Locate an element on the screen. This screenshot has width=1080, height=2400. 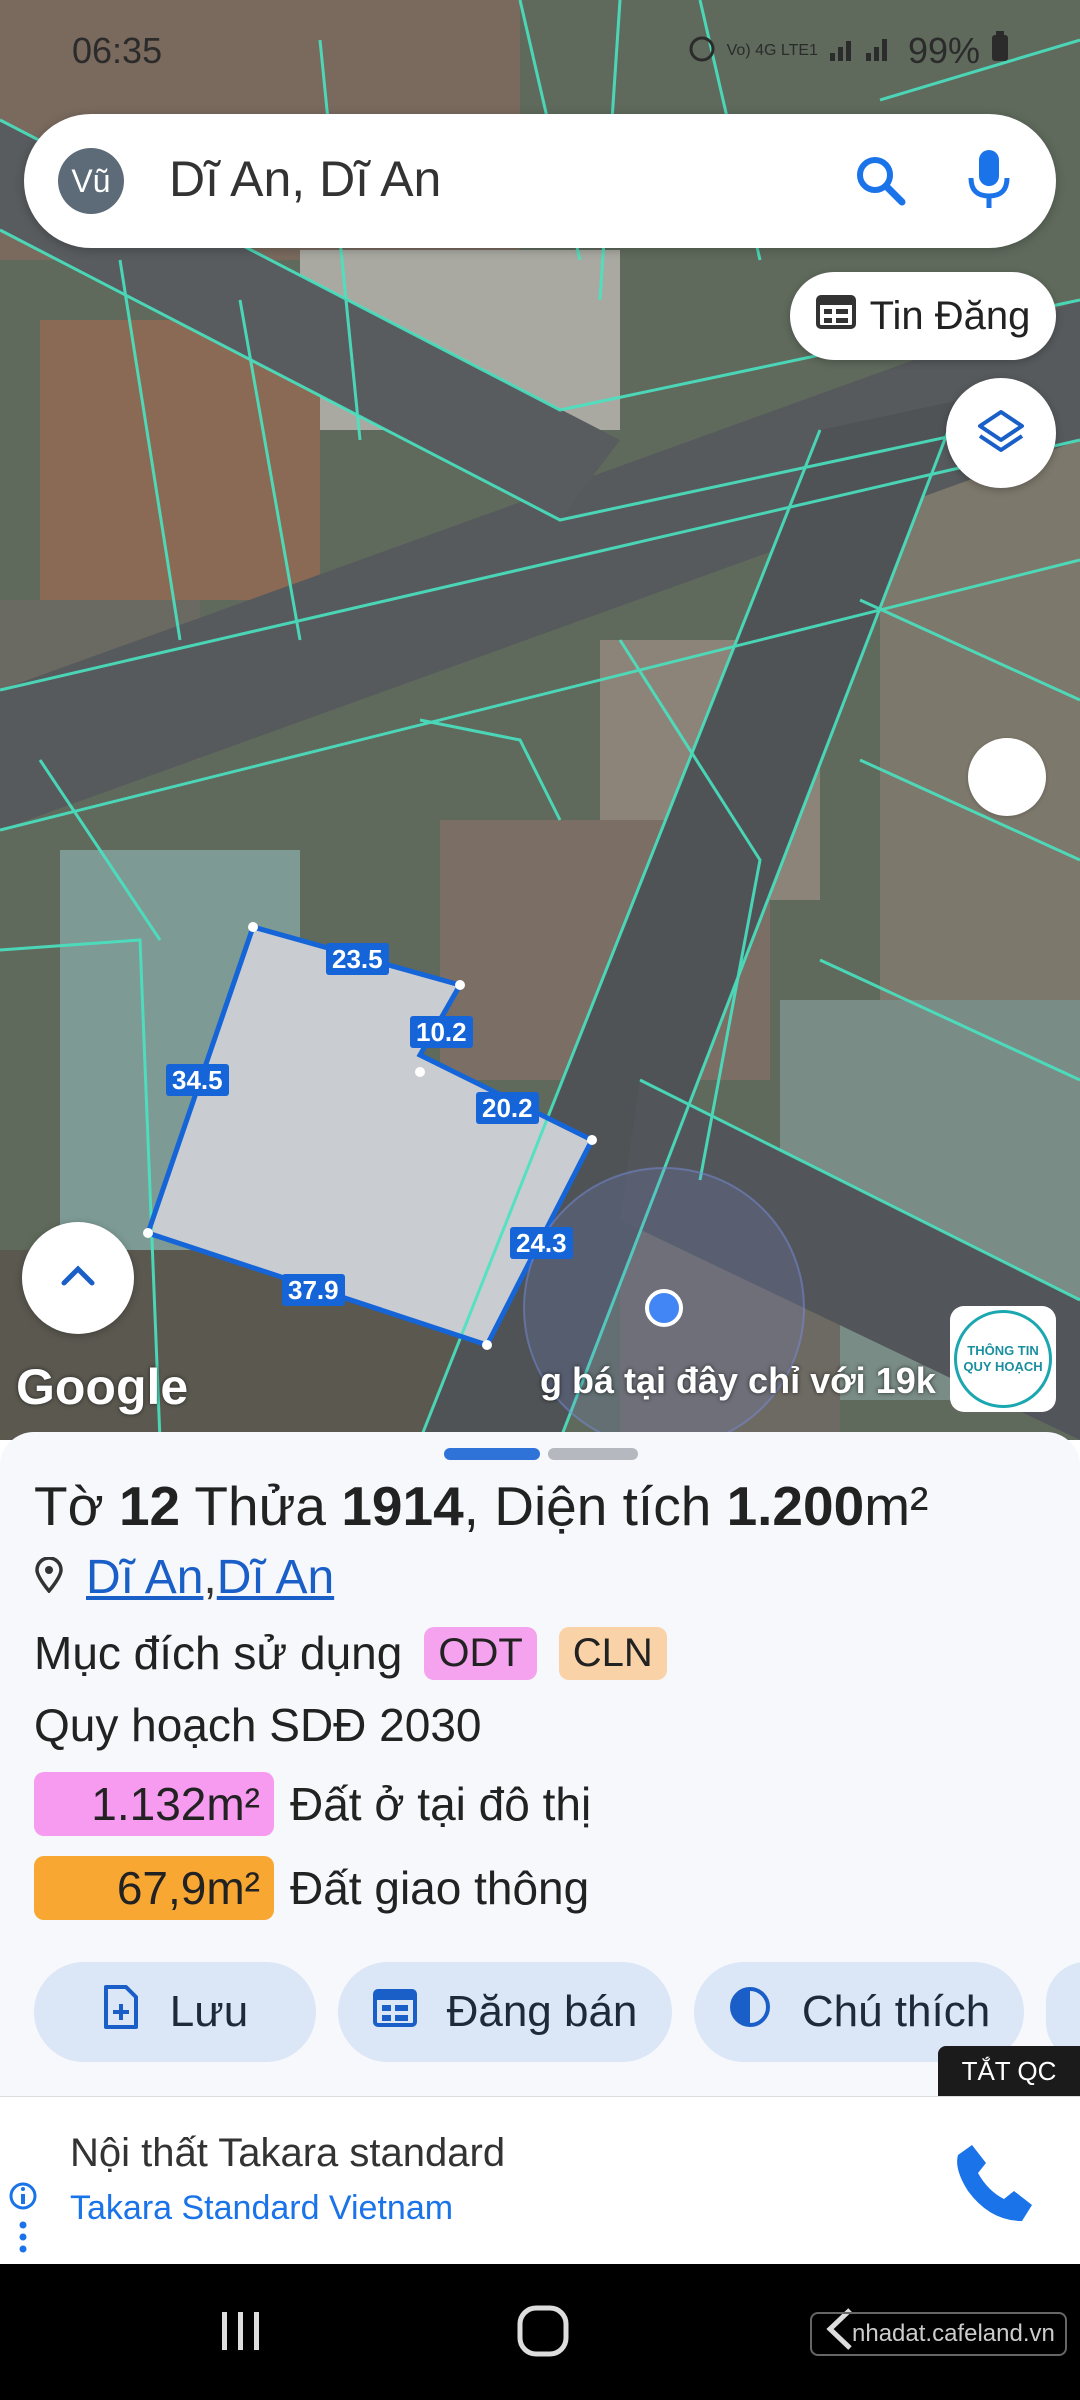
chevron-up-icon is located at coordinates (78, 1278).